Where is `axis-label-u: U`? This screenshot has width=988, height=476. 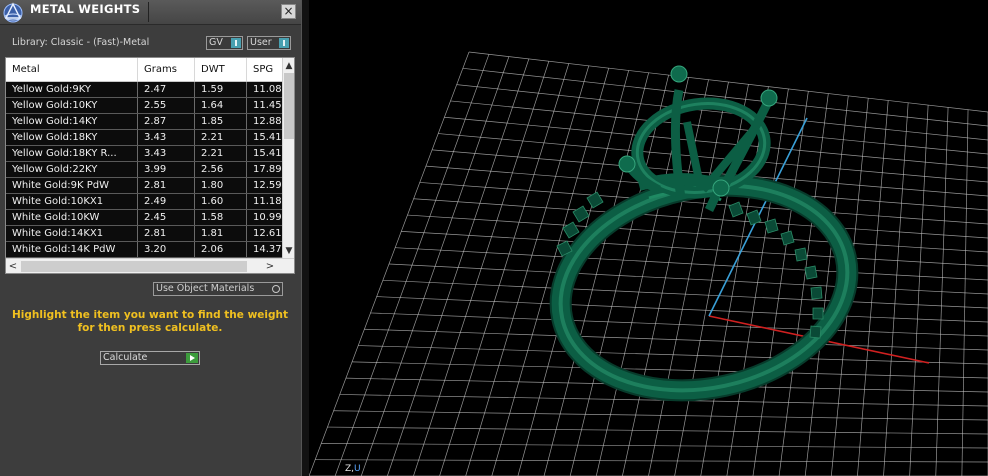
axis-label-u: U is located at coordinates (357, 469).